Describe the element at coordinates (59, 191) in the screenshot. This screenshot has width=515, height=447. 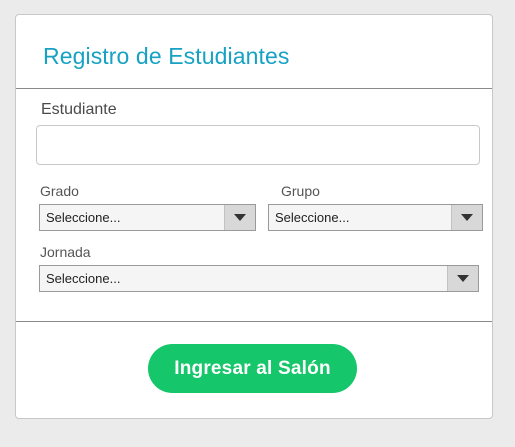
I see `grade-label: Grado` at that location.